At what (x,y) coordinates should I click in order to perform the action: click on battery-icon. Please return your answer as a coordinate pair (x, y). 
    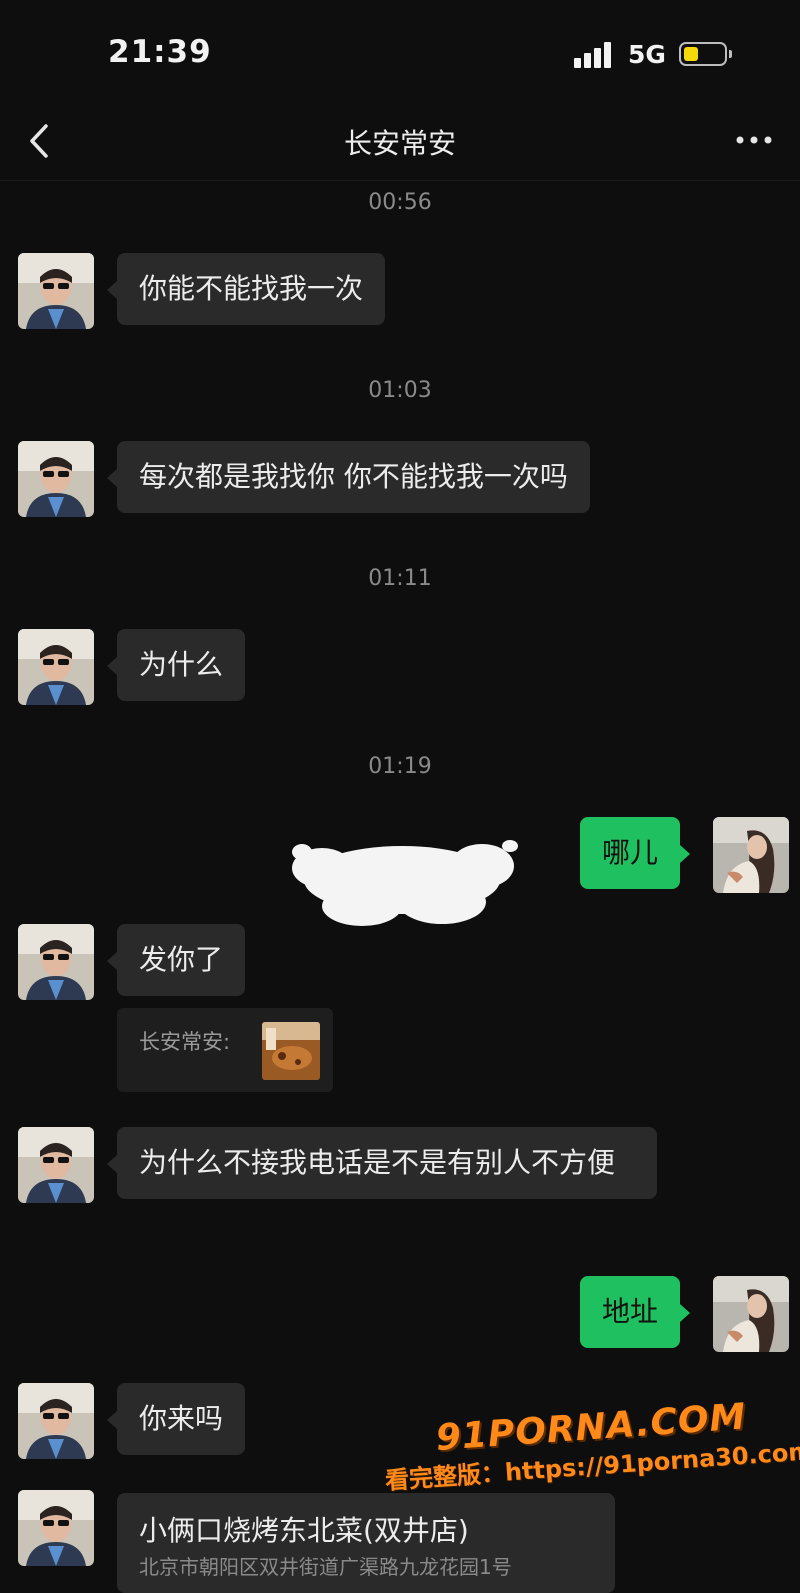
    Looking at the image, I should click on (705, 54).